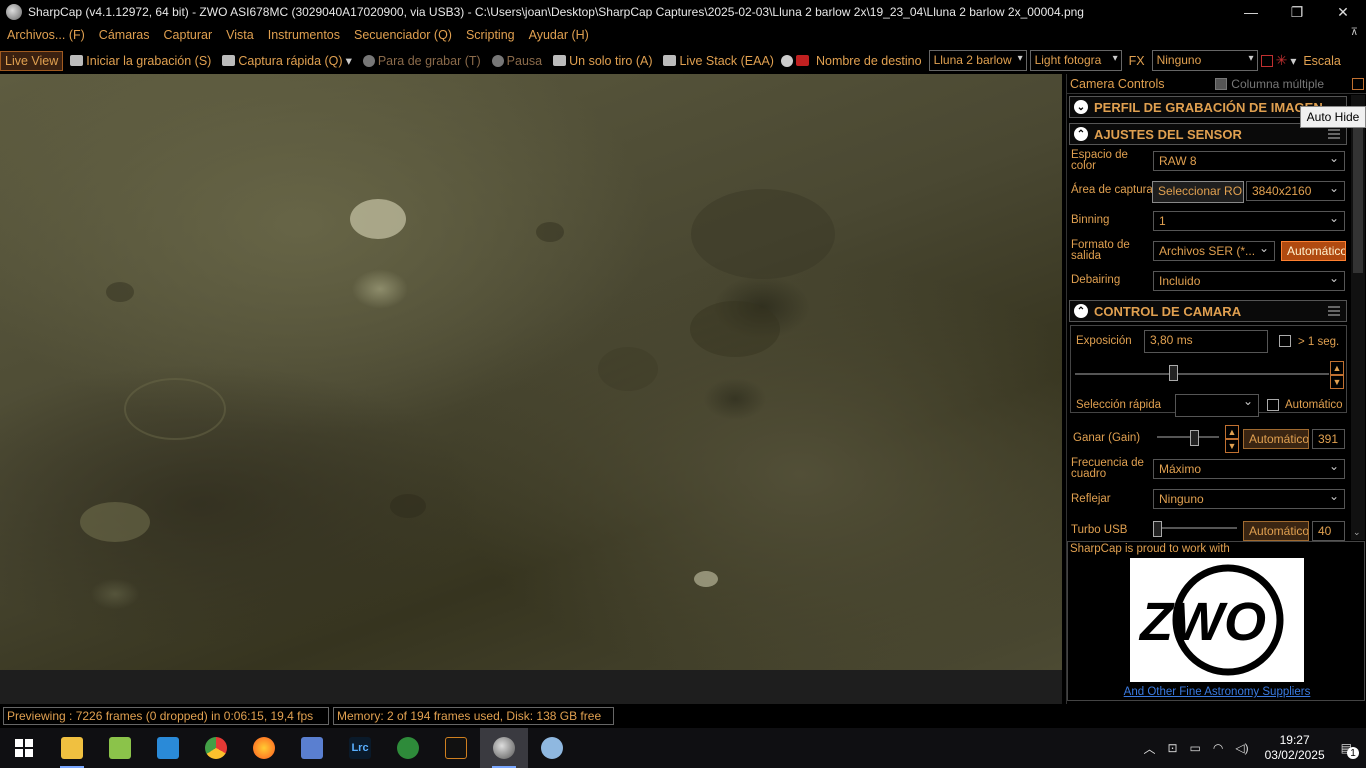  Describe the element at coordinates (1313, 251) in the screenshot. I see `output-auto-button: Automático` at that location.